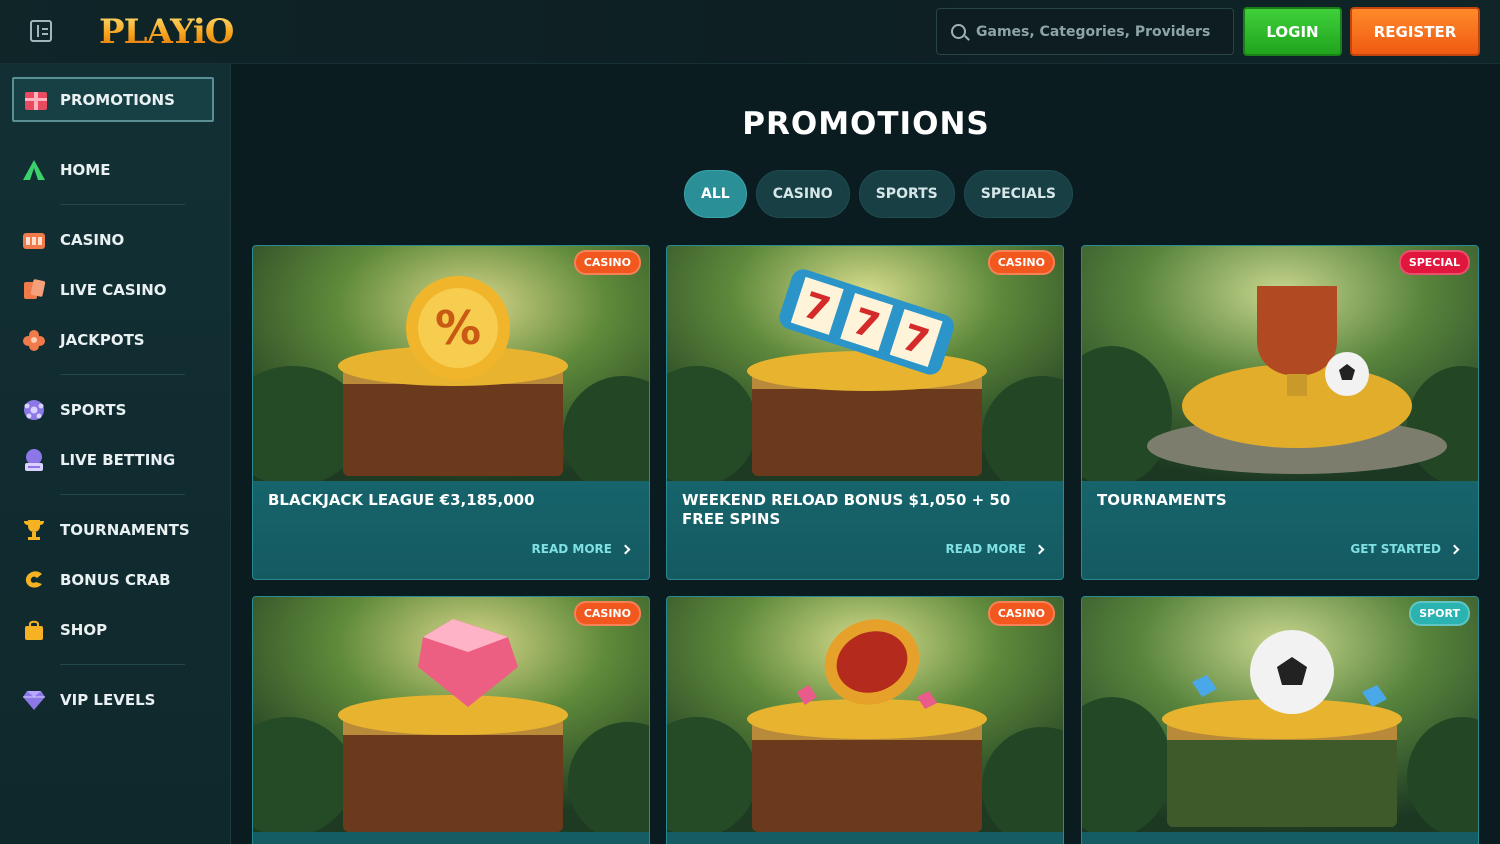 This screenshot has height=844, width=1500. What do you see at coordinates (958, 31) in the screenshot?
I see `search-icon` at bounding box center [958, 31].